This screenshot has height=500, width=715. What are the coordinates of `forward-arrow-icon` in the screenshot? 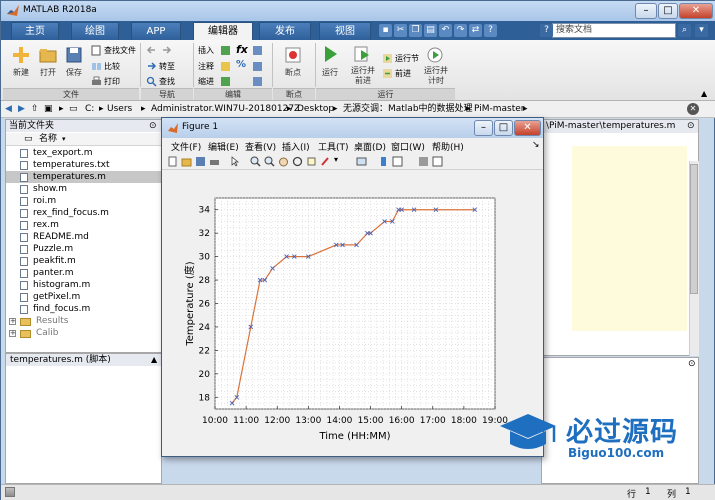 It's located at (166, 50).